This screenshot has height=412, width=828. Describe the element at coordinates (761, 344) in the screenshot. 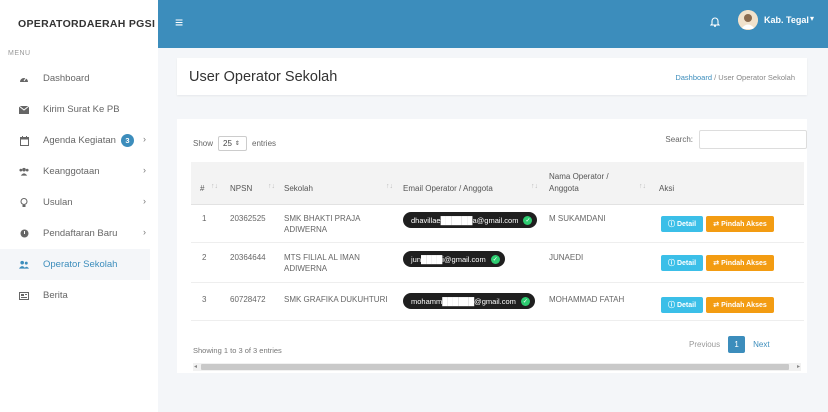

I see `next-page-button: Next` at that location.